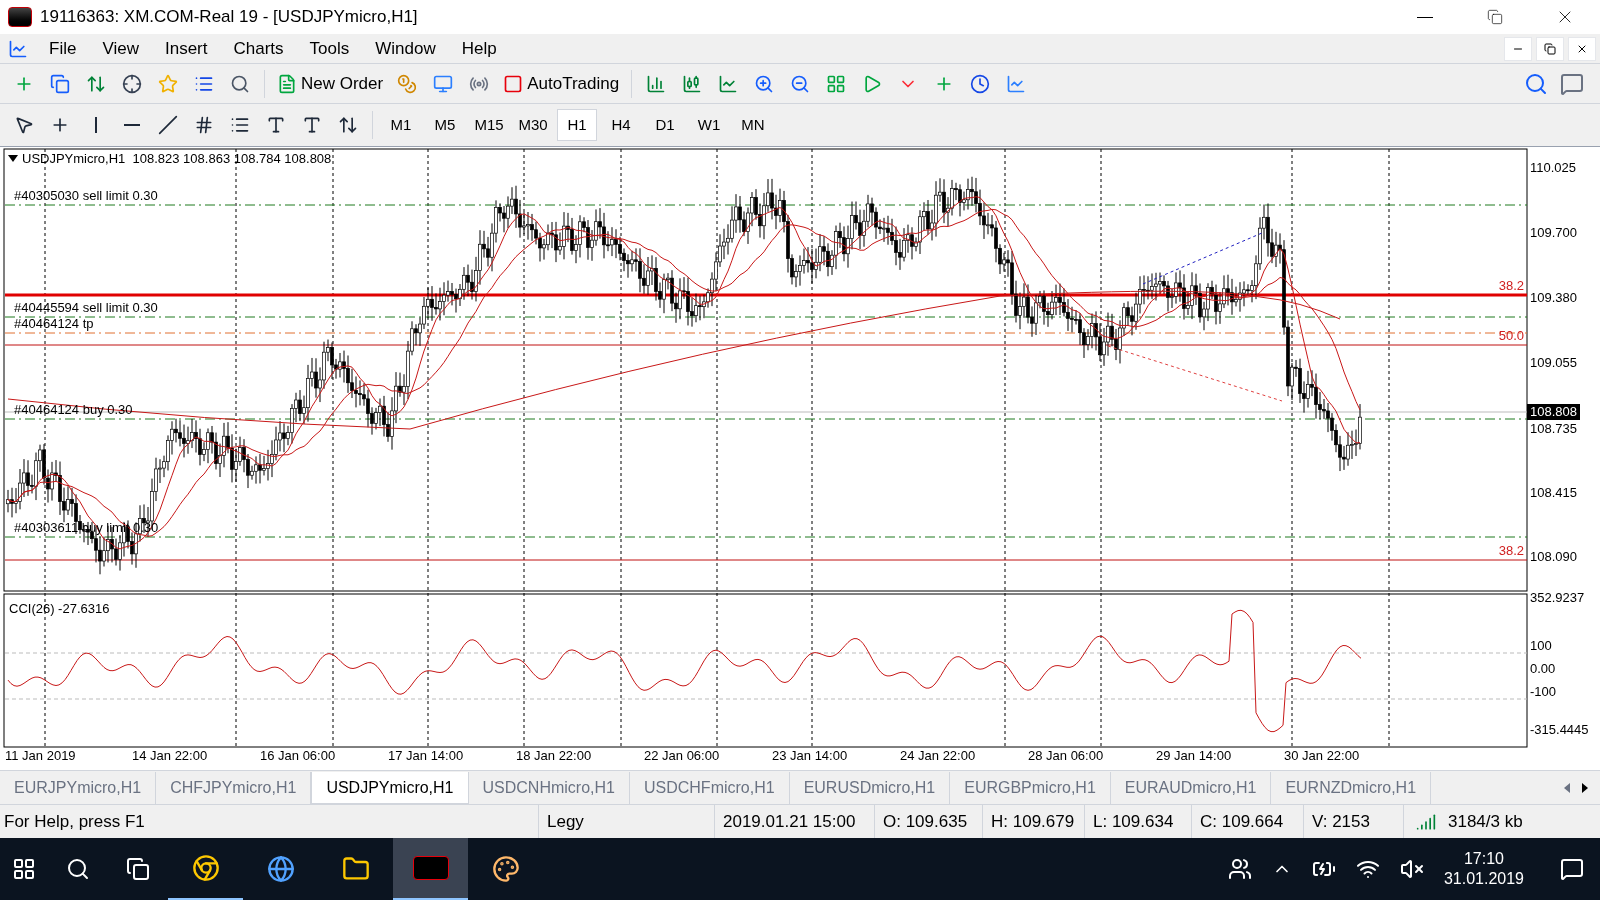 This screenshot has width=1600, height=900. Describe the element at coordinates (800, 83) in the screenshot. I see `zoom-out-icon` at that location.